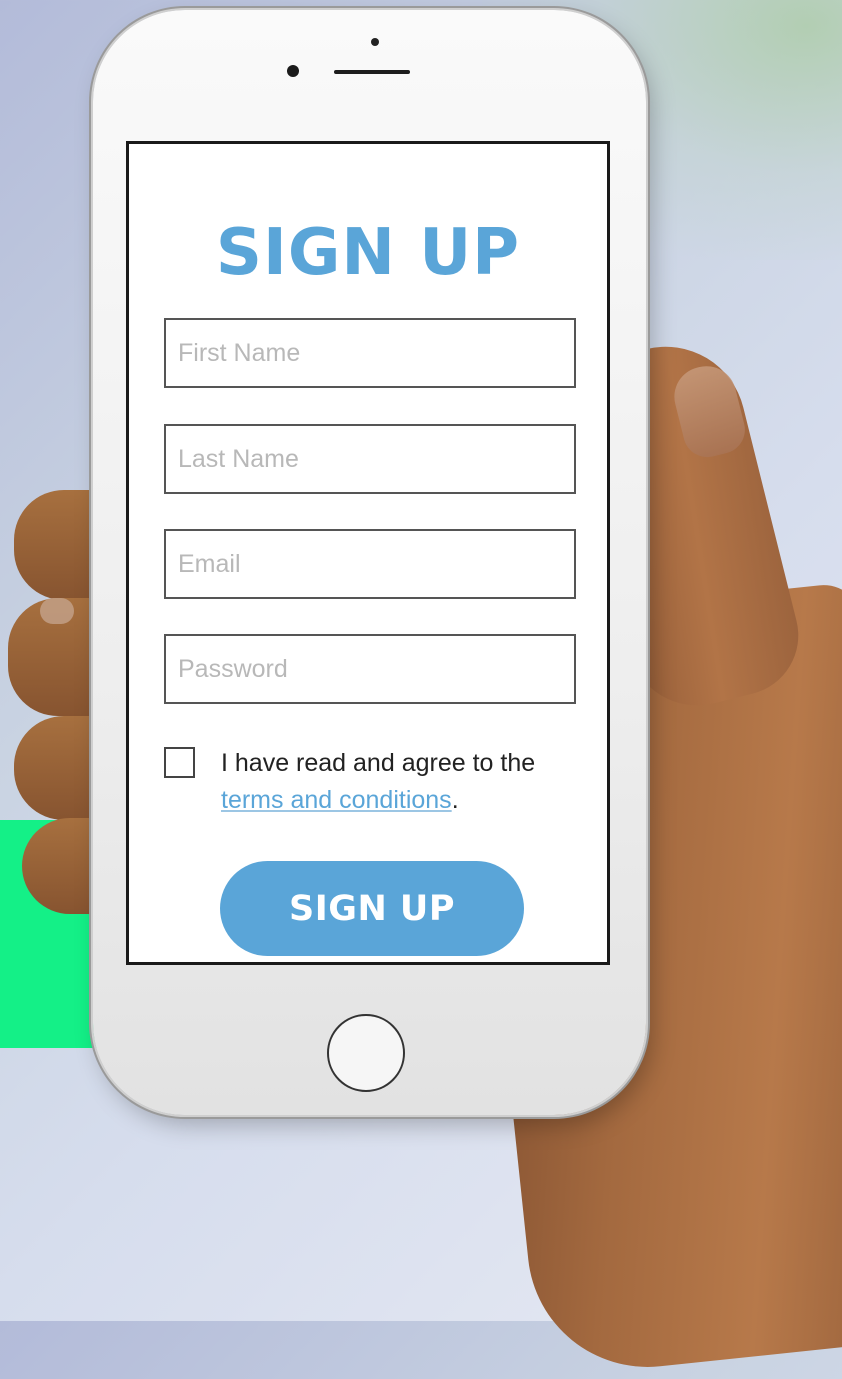 This screenshot has height=1379, width=842. Describe the element at coordinates (372, 72) in the screenshot. I see `earpiece-speaker` at that location.